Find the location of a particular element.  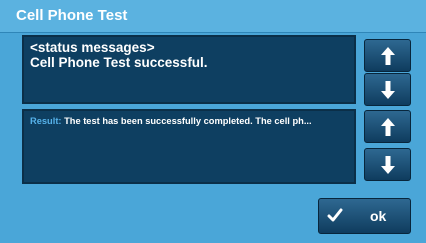

window-title: Cell Phone Test is located at coordinates (72, 15).